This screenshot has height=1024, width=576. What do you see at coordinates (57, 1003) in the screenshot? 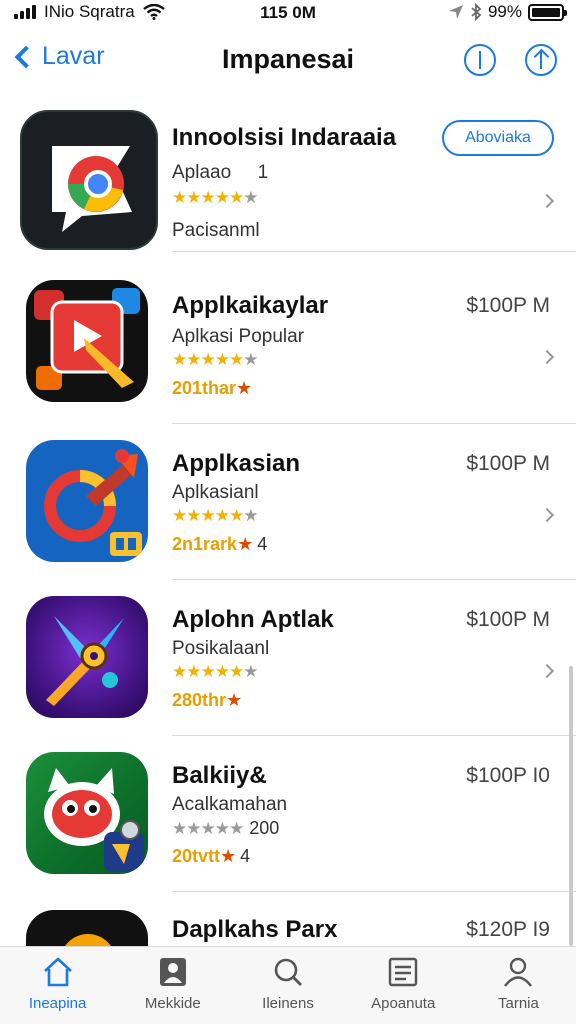
I see `tab-label: Ineapina` at bounding box center [57, 1003].